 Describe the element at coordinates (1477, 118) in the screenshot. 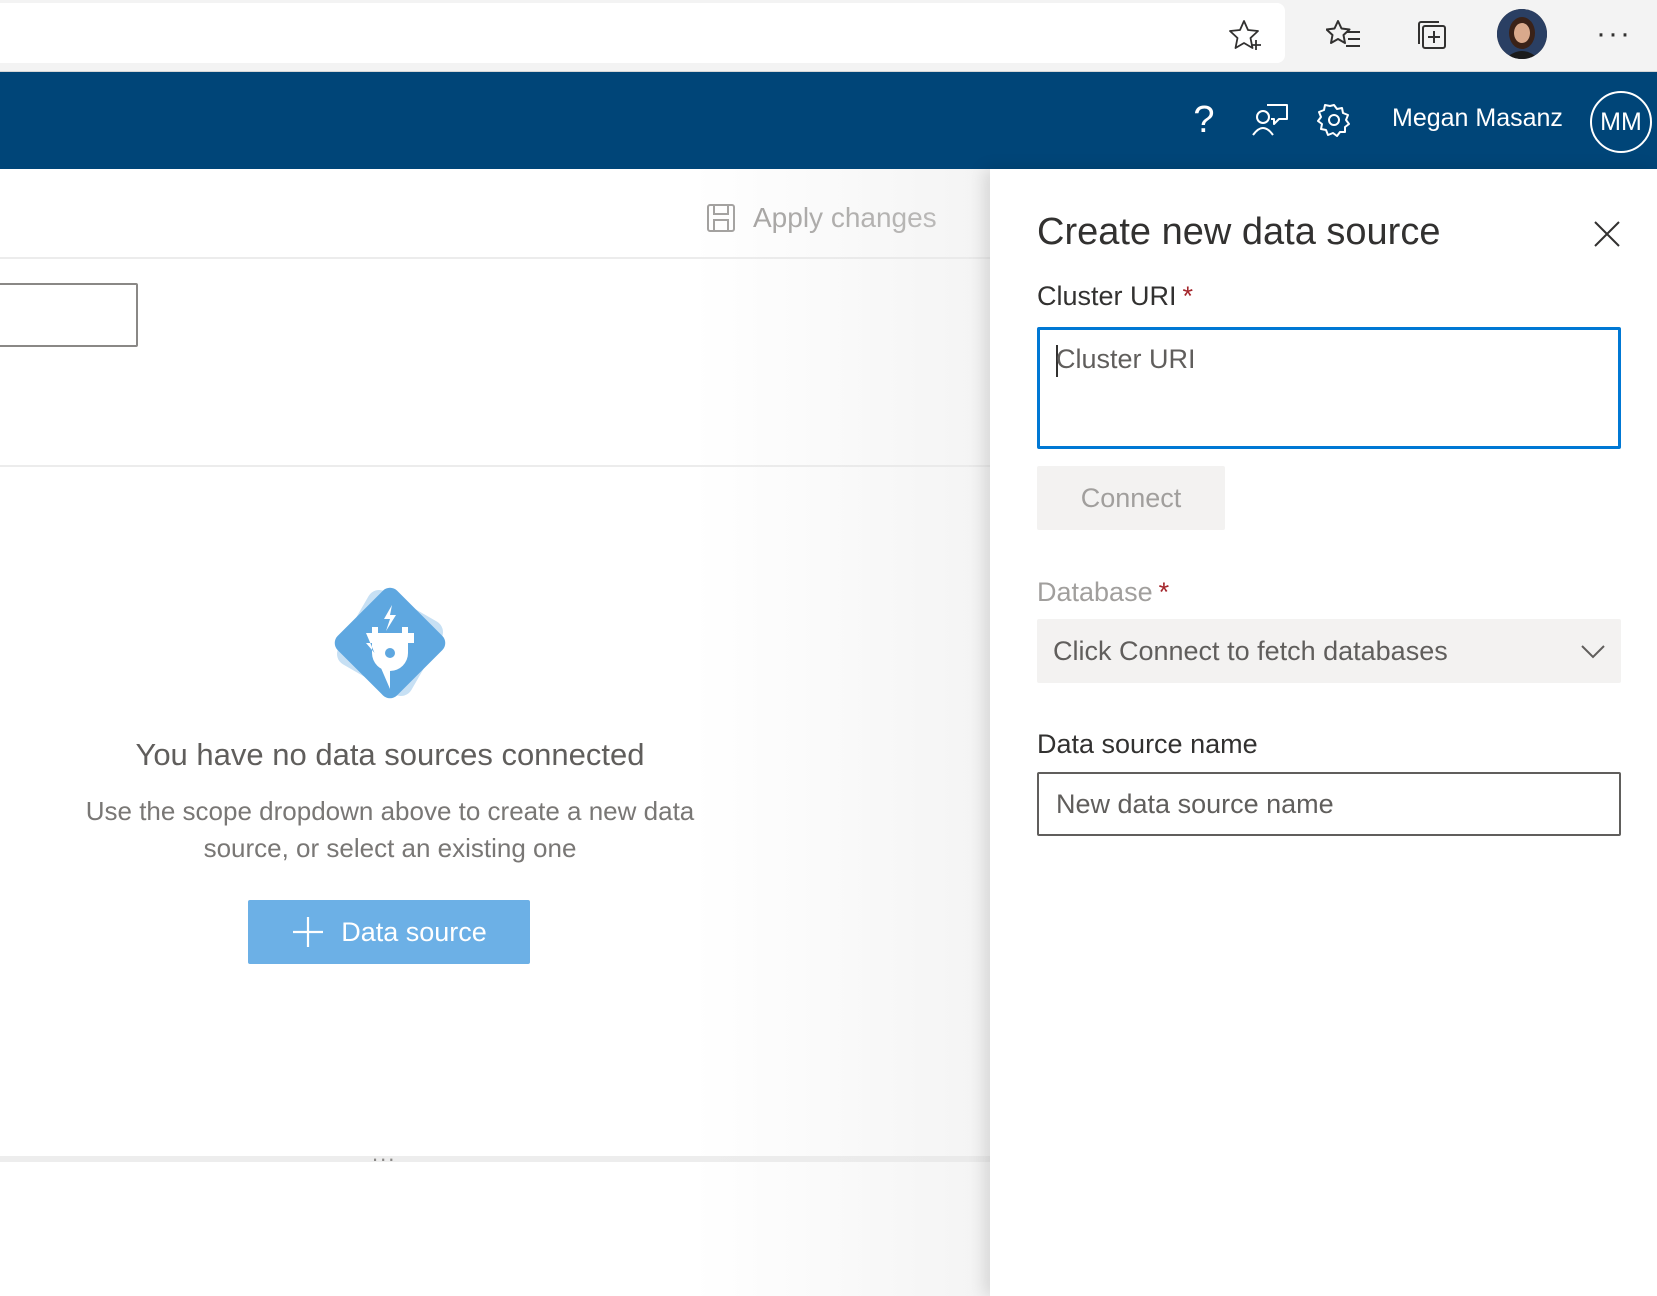

I see `user-name: Megan Masanz` at that location.